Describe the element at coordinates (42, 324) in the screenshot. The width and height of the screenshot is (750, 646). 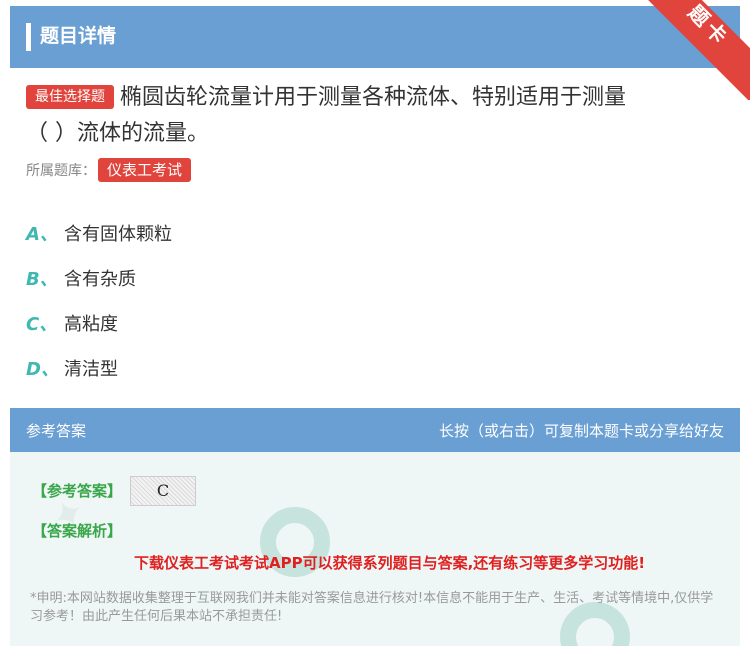
I see `option-letter: C、` at that location.